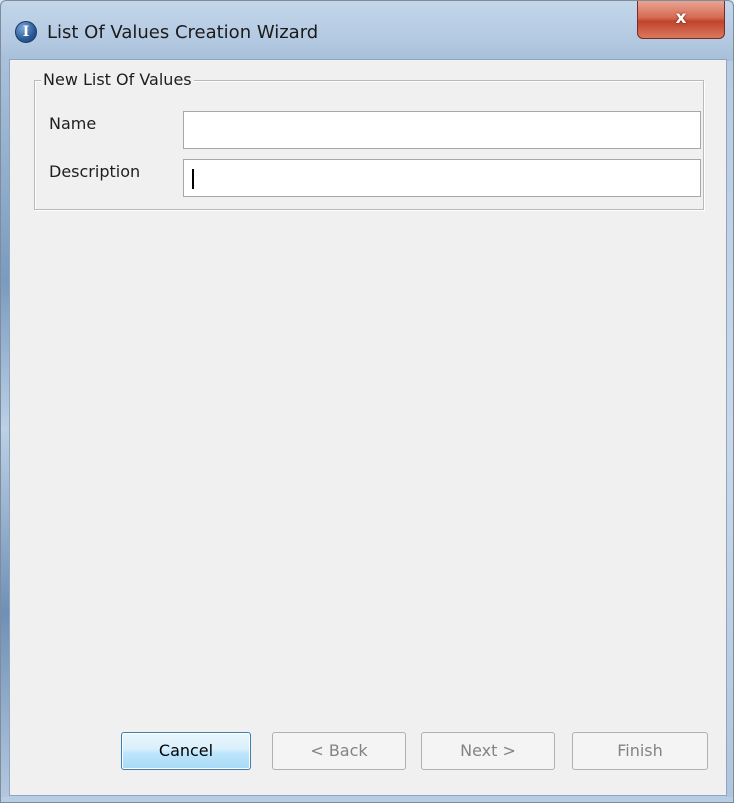 The width and height of the screenshot is (734, 803). Describe the element at coordinates (367, 30) in the screenshot. I see `title-bar: I List Of Values Creation Wizard x` at that location.